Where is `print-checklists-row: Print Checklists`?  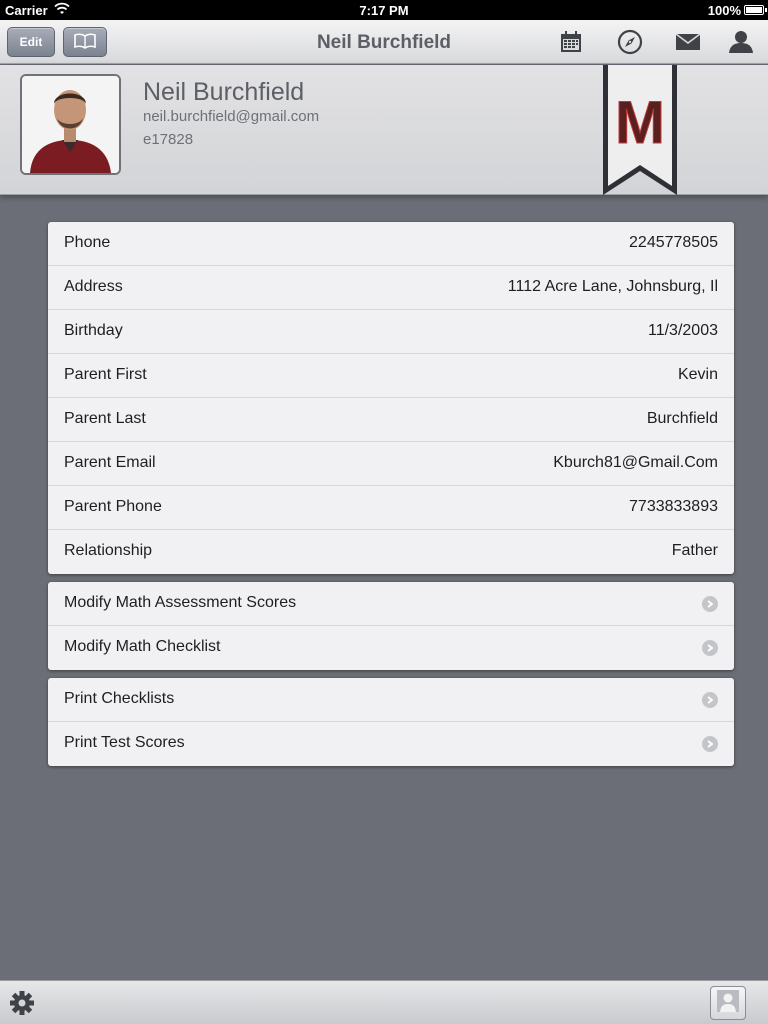
print-checklists-row: Print Checklists is located at coordinates (391, 700).